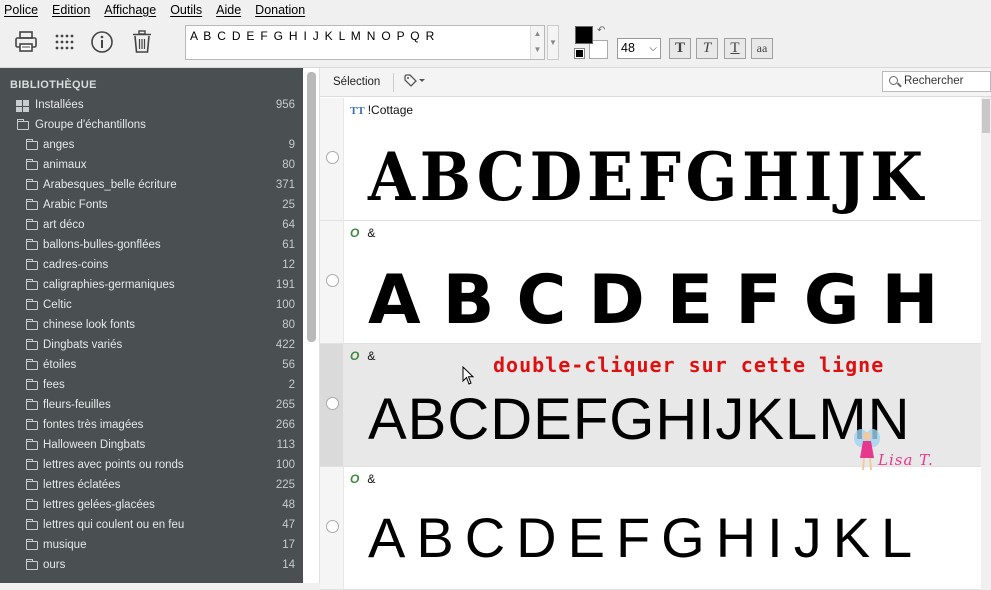 The height and width of the screenshot is (590, 991). I want to click on sidebar-title: BIBLIOTHÈQUE, so click(53, 85).